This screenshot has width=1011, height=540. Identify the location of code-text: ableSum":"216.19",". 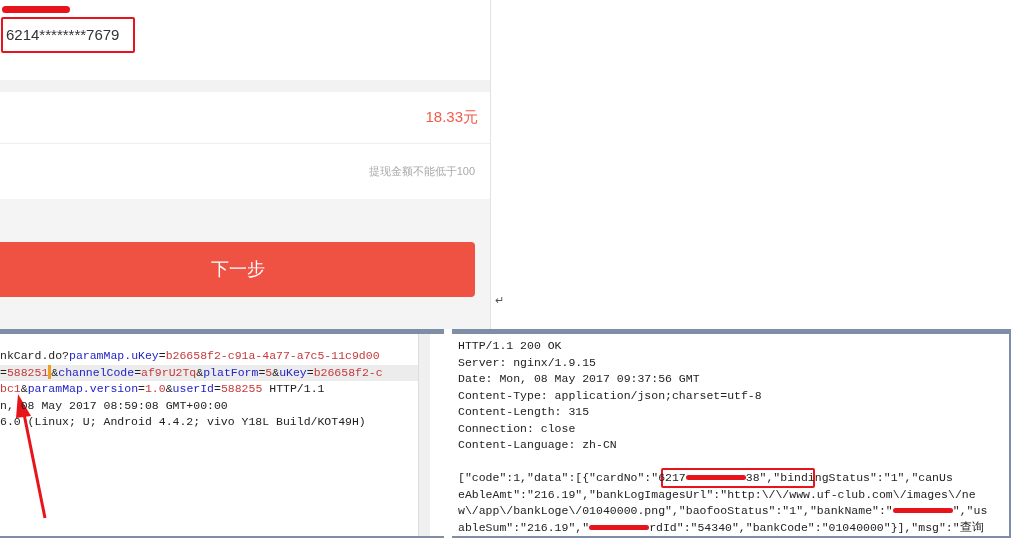
(524, 527).